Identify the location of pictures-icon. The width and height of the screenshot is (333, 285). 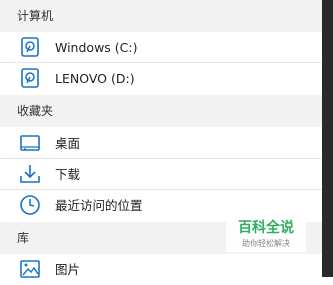
(30, 269).